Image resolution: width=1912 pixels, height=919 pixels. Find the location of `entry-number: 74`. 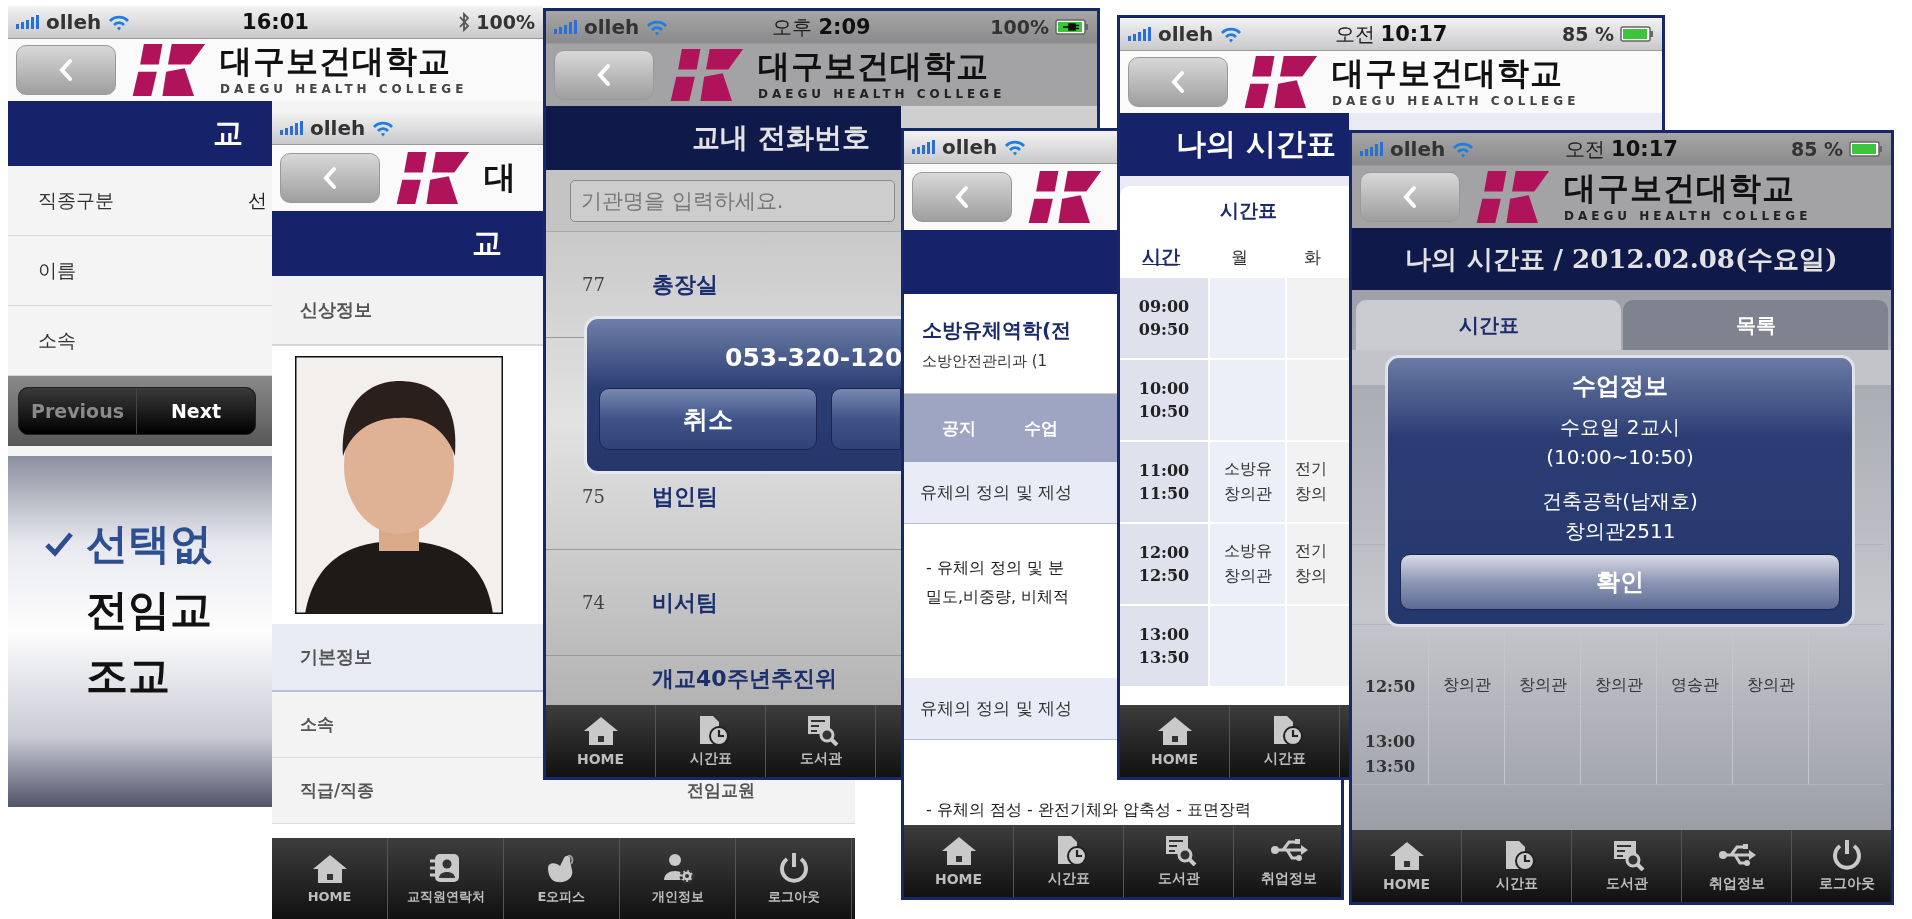

entry-number: 74 is located at coordinates (593, 602).